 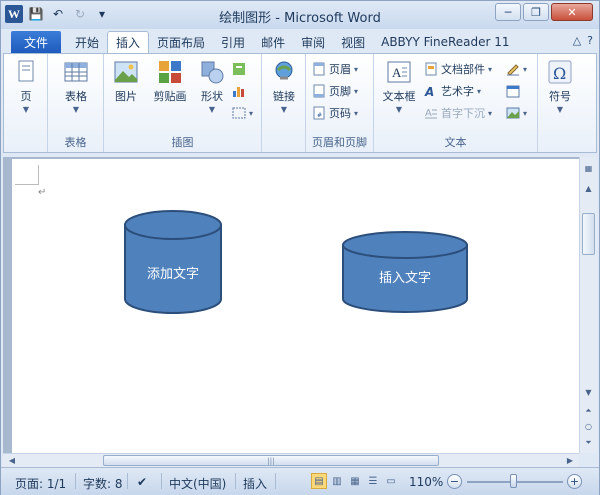 I want to click on clipart-label: 剪贴画, so click(x=170, y=96).